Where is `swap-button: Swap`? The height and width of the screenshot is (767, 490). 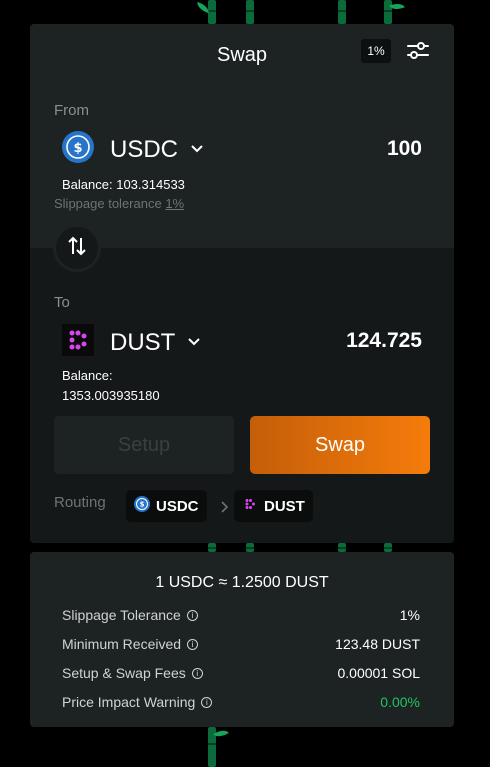
swap-button: Swap is located at coordinates (340, 445).